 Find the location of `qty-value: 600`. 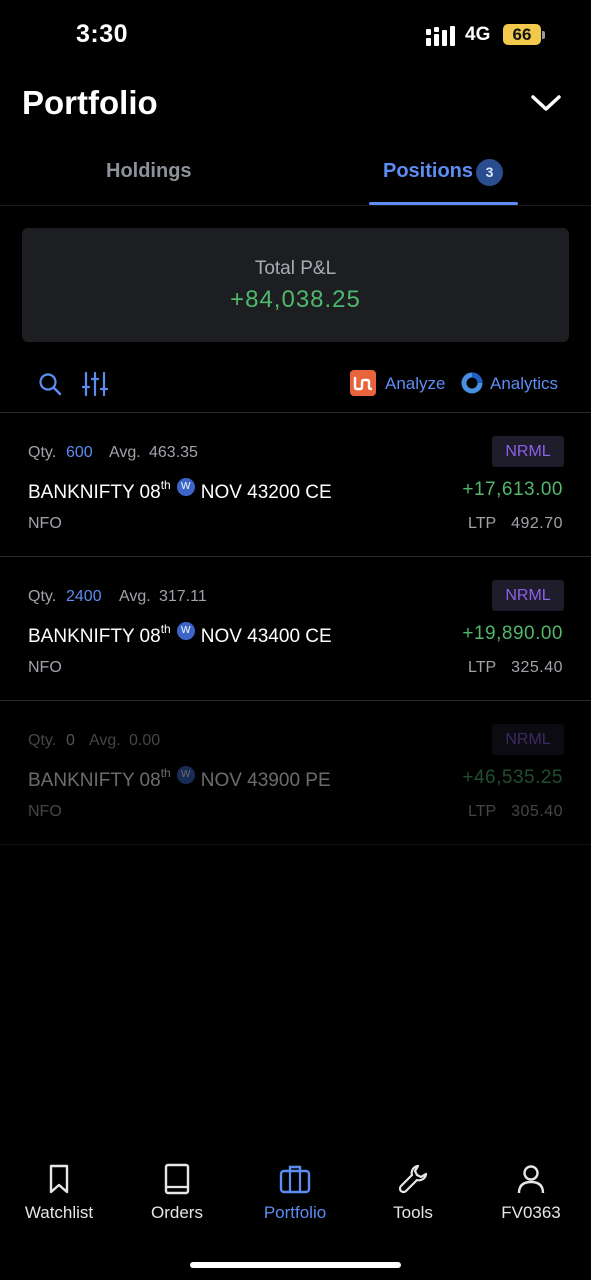

qty-value: 600 is located at coordinates (79, 452).